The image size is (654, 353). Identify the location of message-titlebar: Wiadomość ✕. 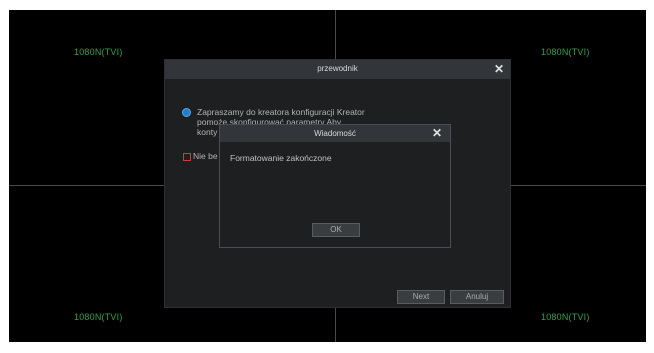
(335, 133).